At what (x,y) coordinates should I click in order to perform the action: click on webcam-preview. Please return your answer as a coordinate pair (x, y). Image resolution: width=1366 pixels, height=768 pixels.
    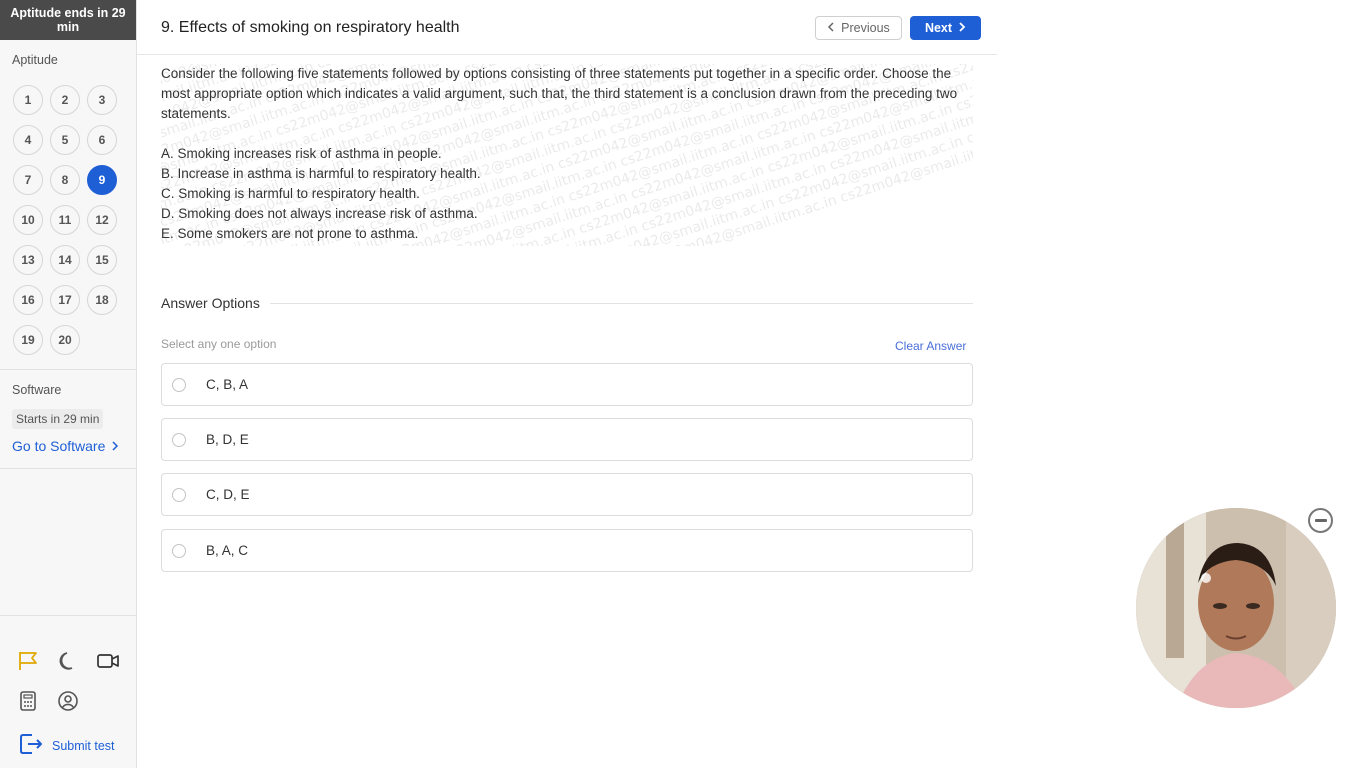
    Looking at the image, I should click on (1236, 608).